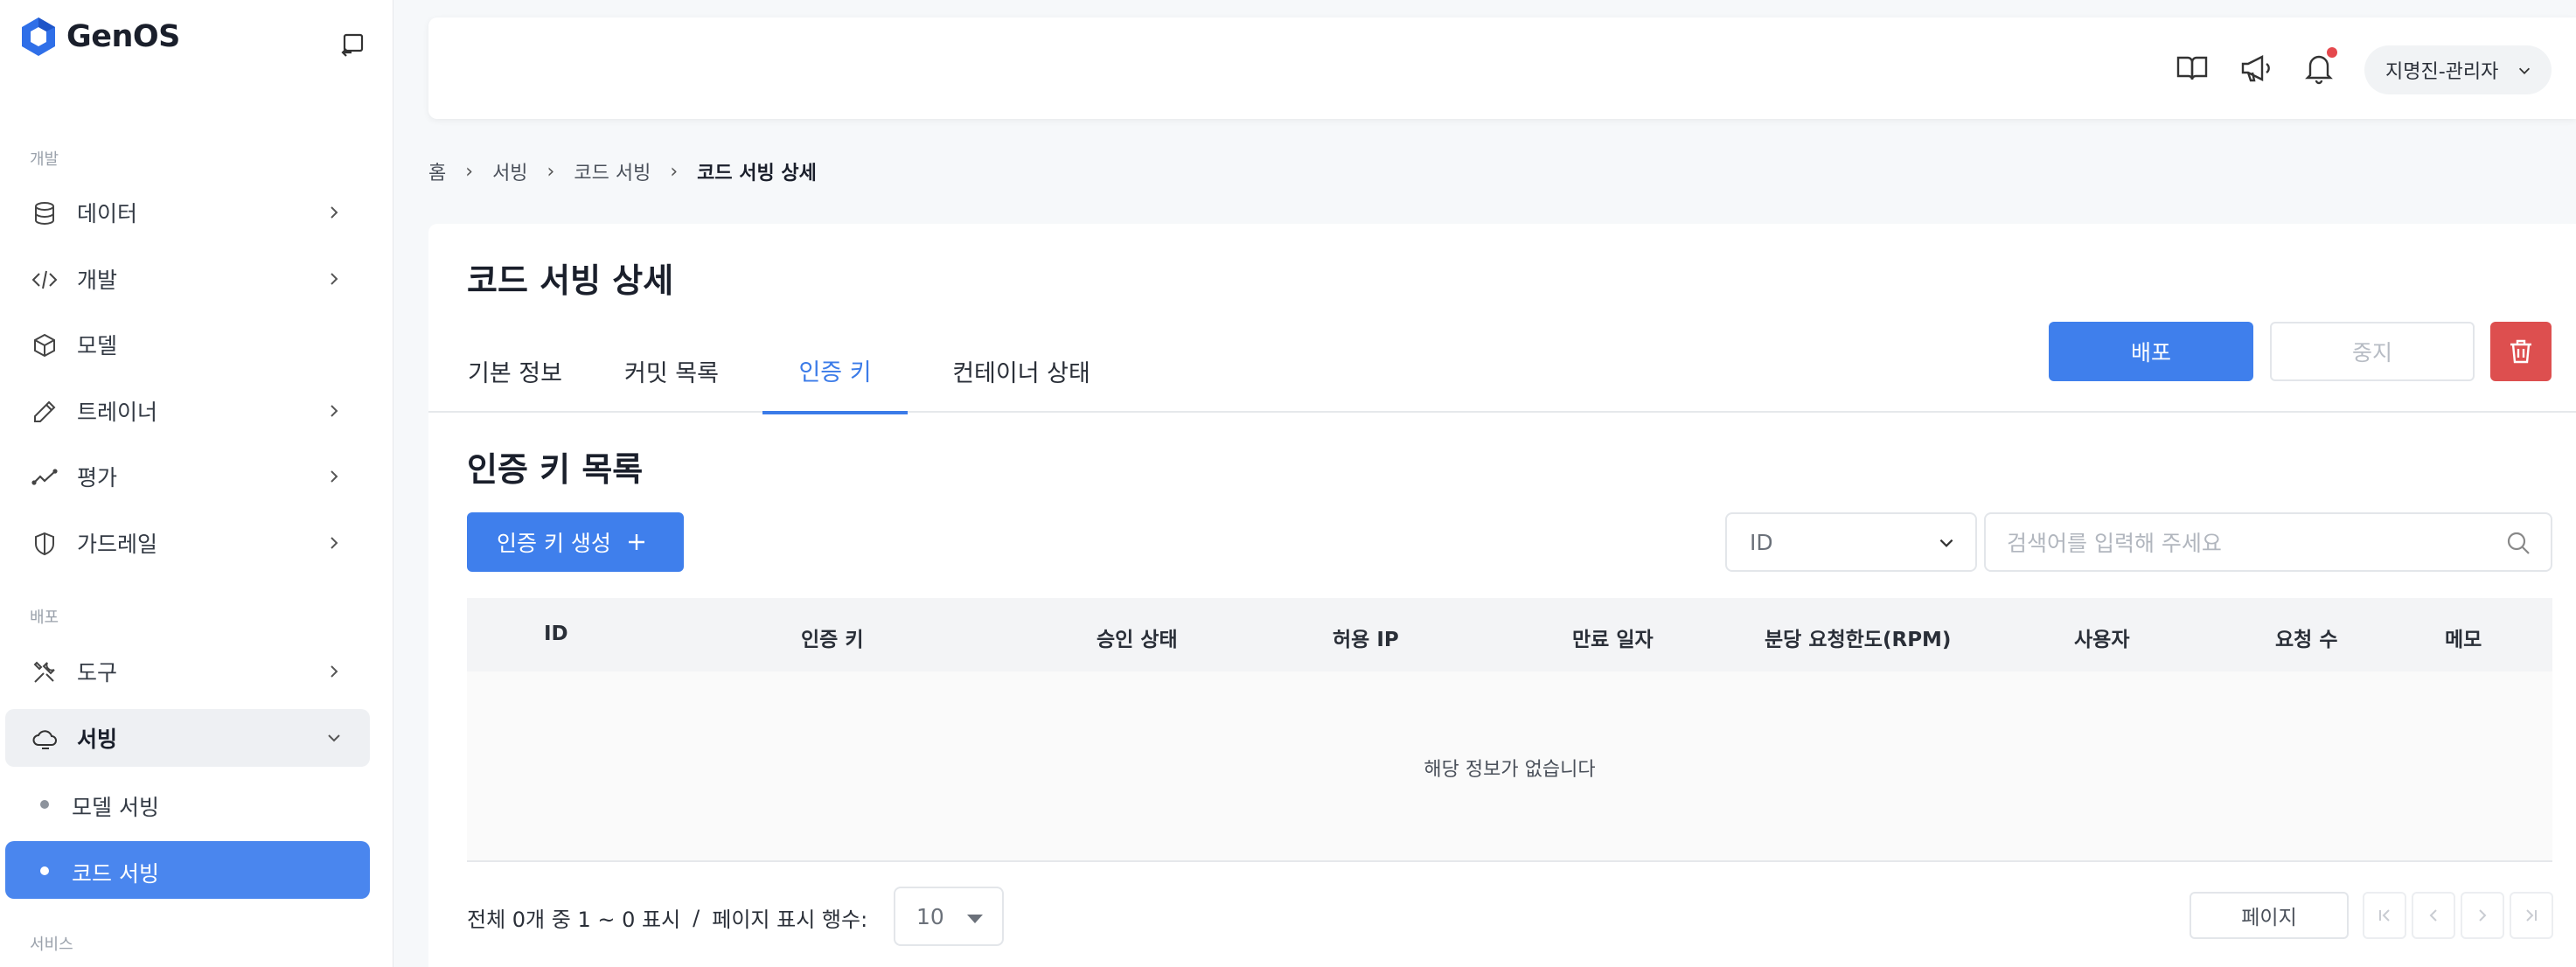 The height and width of the screenshot is (967, 2576). I want to click on pencil-icon, so click(45, 411).